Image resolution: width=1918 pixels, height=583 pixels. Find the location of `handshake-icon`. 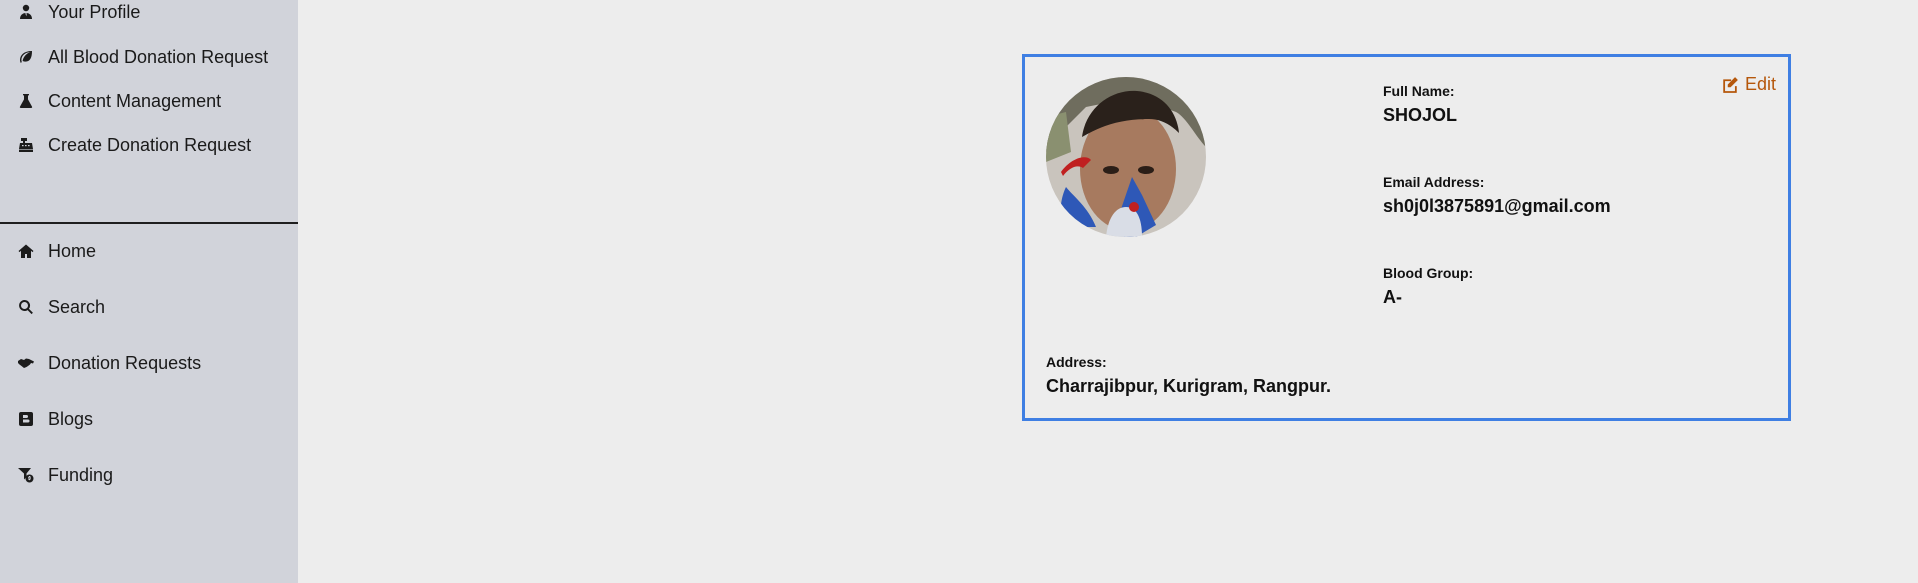

handshake-icon is located at coordinates (26, 363).